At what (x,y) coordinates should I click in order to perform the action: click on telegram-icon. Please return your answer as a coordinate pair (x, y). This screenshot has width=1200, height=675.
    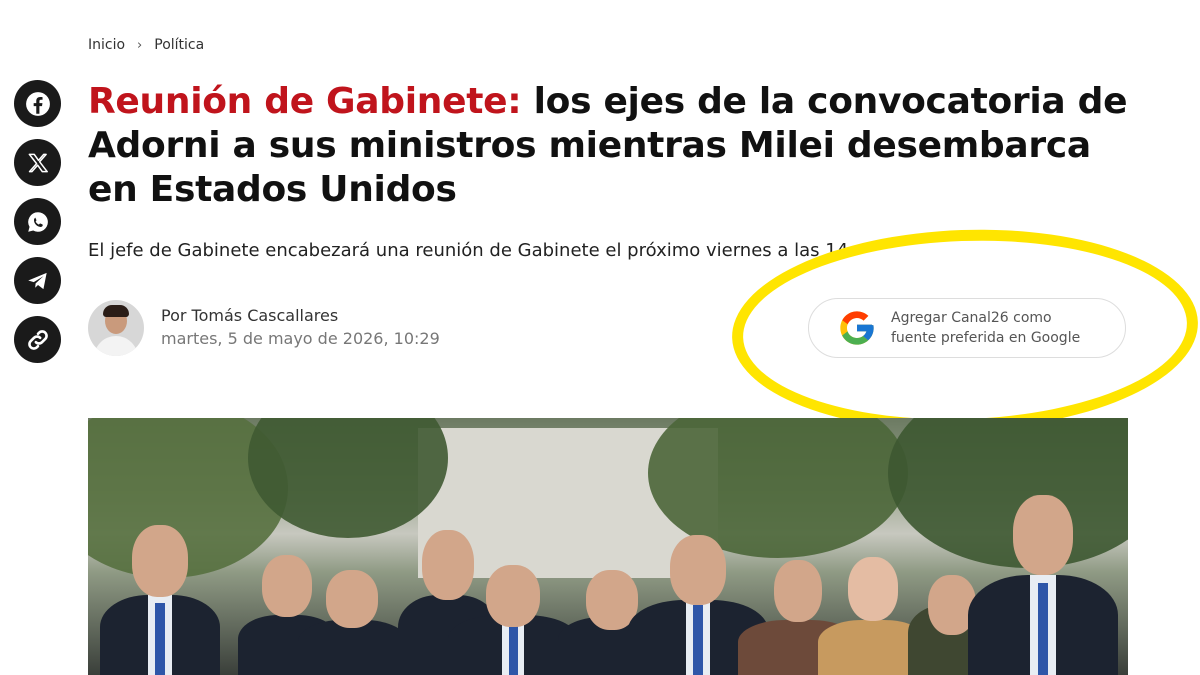
    Looking at the image, I should click on (37, 280).